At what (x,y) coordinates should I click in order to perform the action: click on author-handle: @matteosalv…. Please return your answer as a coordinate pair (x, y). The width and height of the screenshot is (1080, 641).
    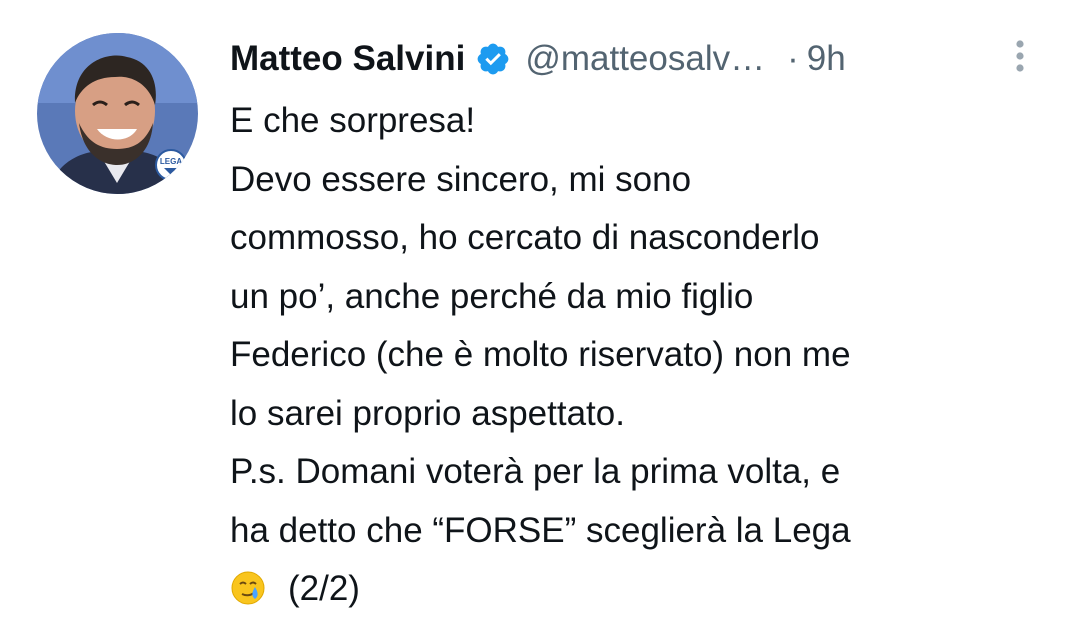
    Looking at the image, I should click on (645, 59).